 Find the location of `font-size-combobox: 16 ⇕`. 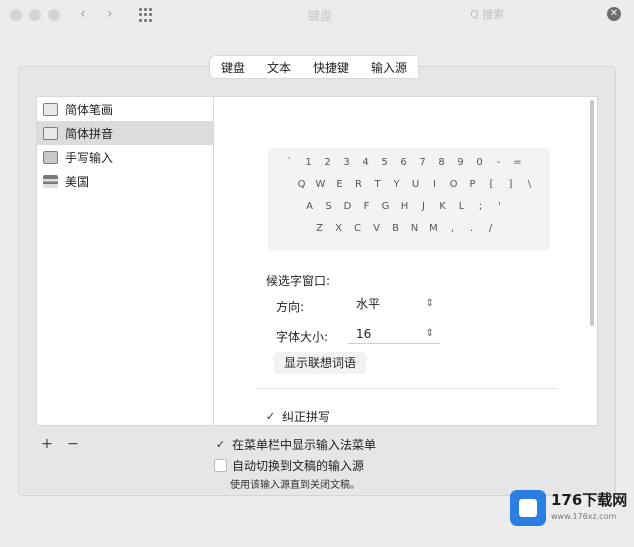

font-size-combobox: 16 ⇕ is located at coordinates (394, 334).